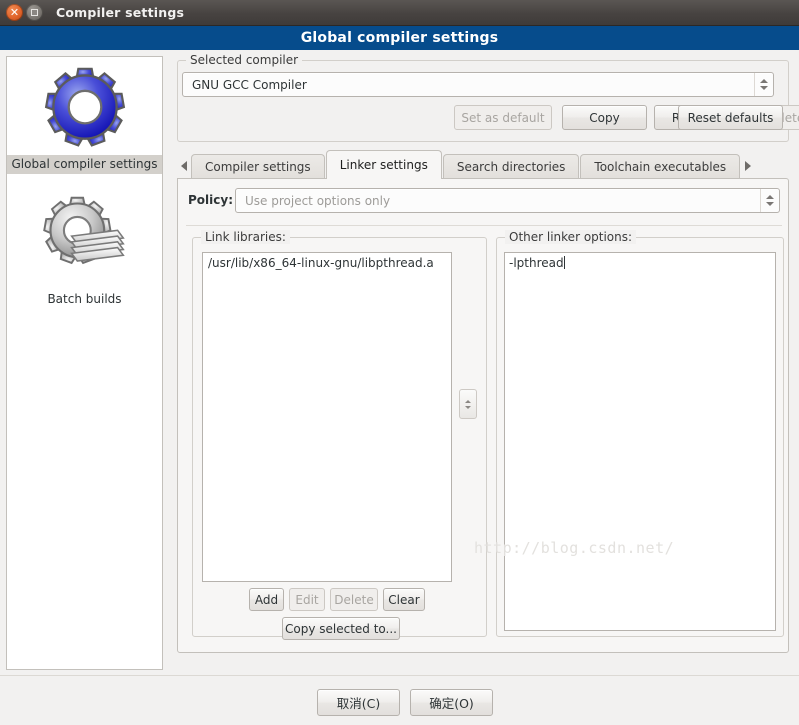 The height and width of the screenshot is (725, 799). Describe the element at coordinates (511, 166) in the screenshot. I see `tab-search-directories: Search directories` at that location.